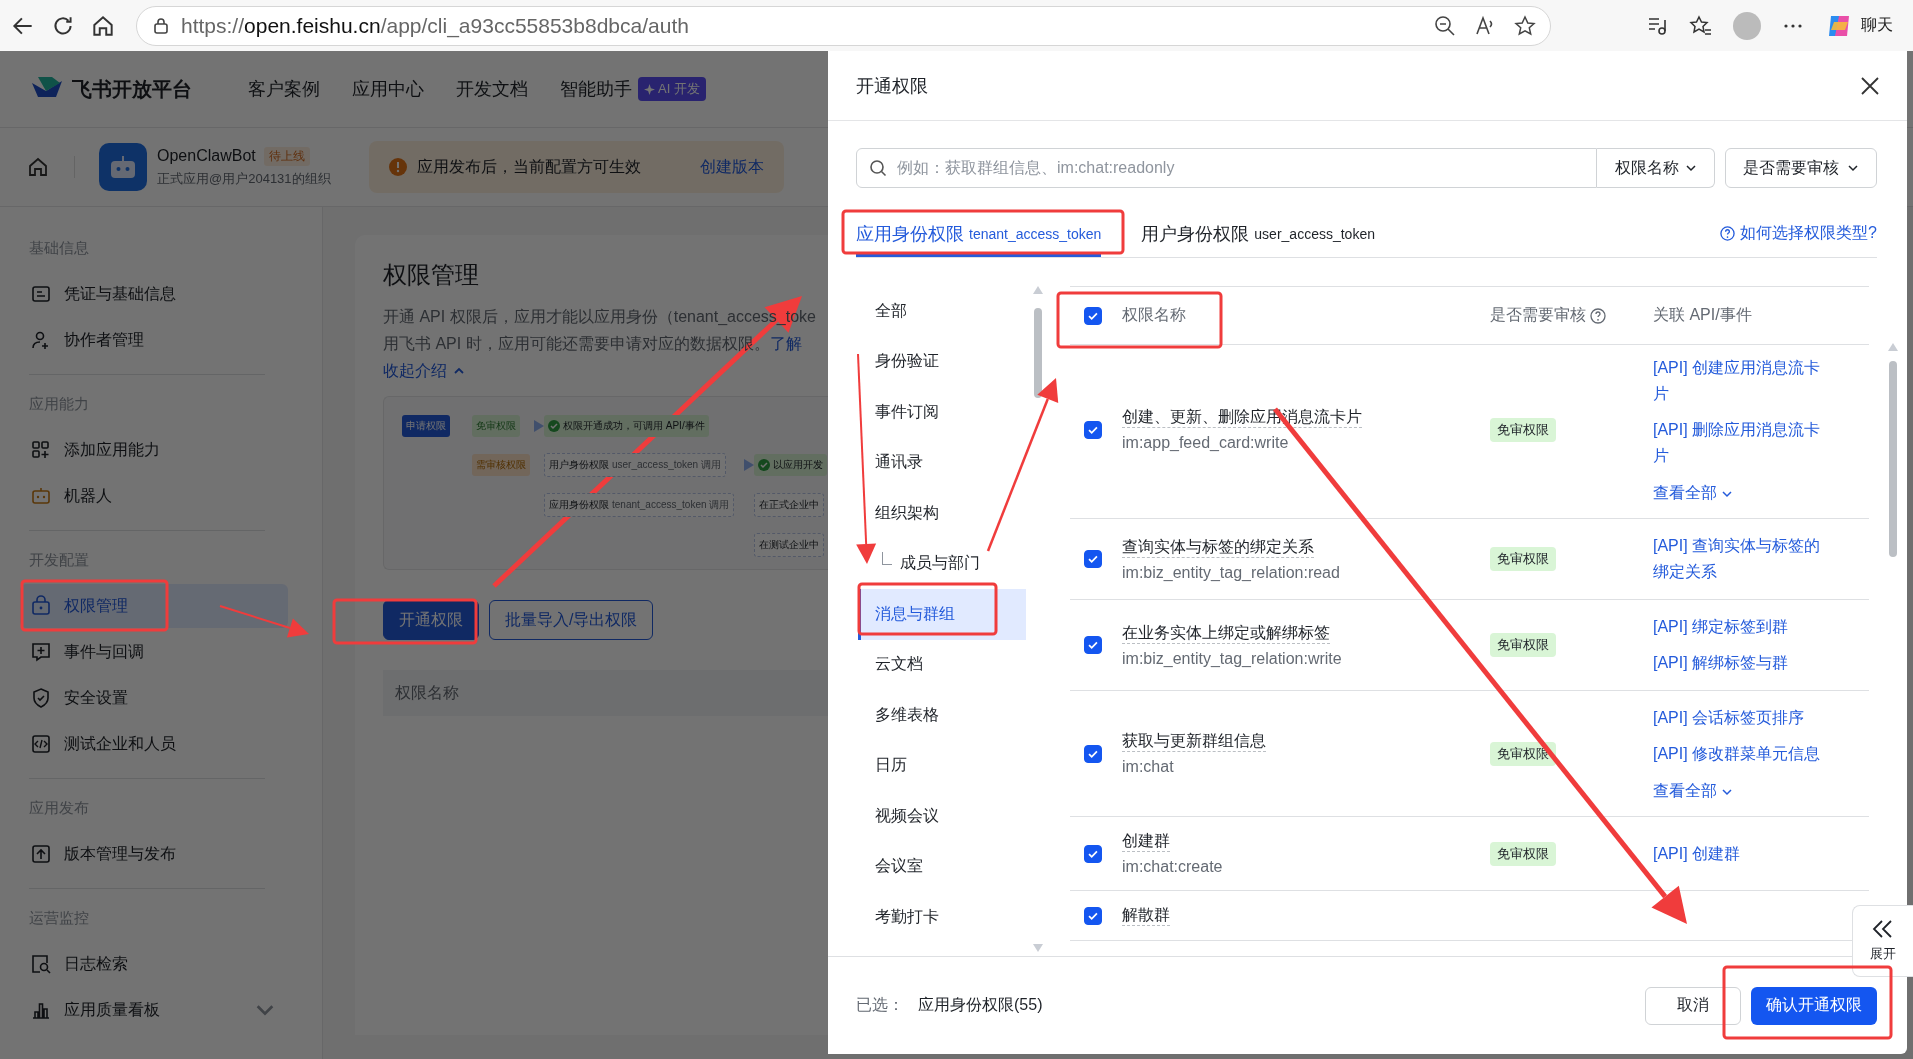 This screenshot has width=1913, height=1059. I want to click on search-field: 例如：获取群组信息、im:chat:readonly, so click(1226, 168).